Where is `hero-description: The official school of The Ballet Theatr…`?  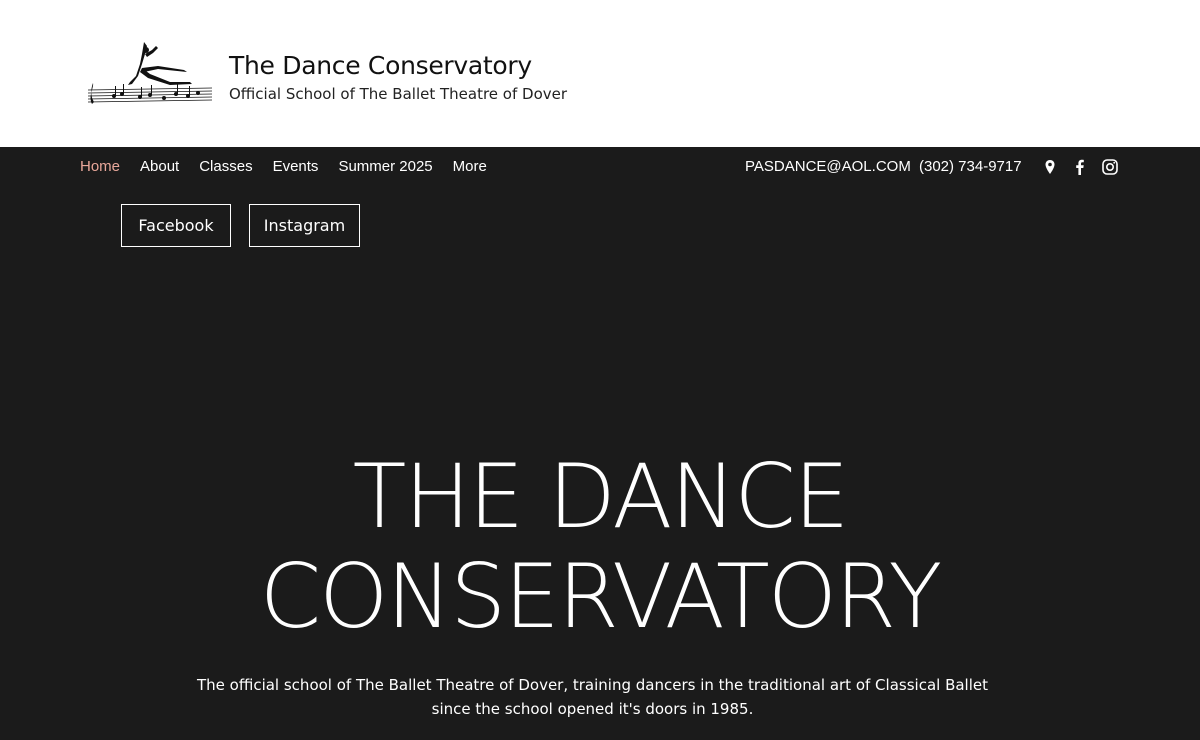
hero-description: The official school of The Ballet Theatr… is located at coordinates (592, 697).